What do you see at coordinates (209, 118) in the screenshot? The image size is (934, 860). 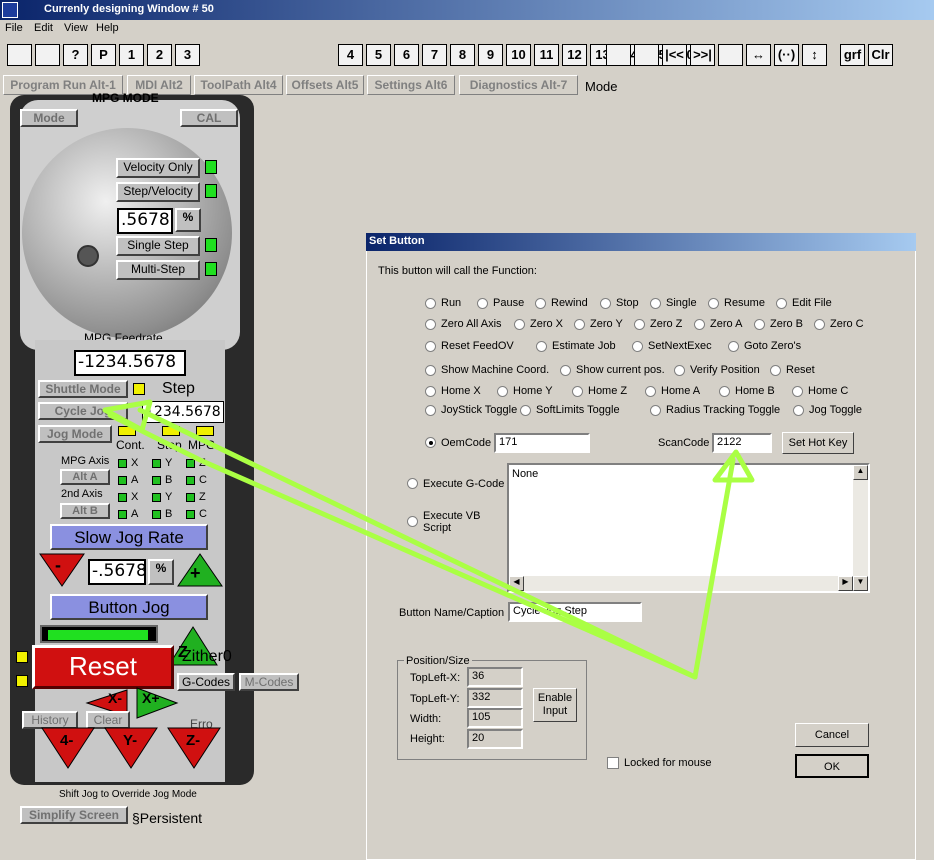 I see `mpg-cal-button: CAL` at bounding box center [209, 118].